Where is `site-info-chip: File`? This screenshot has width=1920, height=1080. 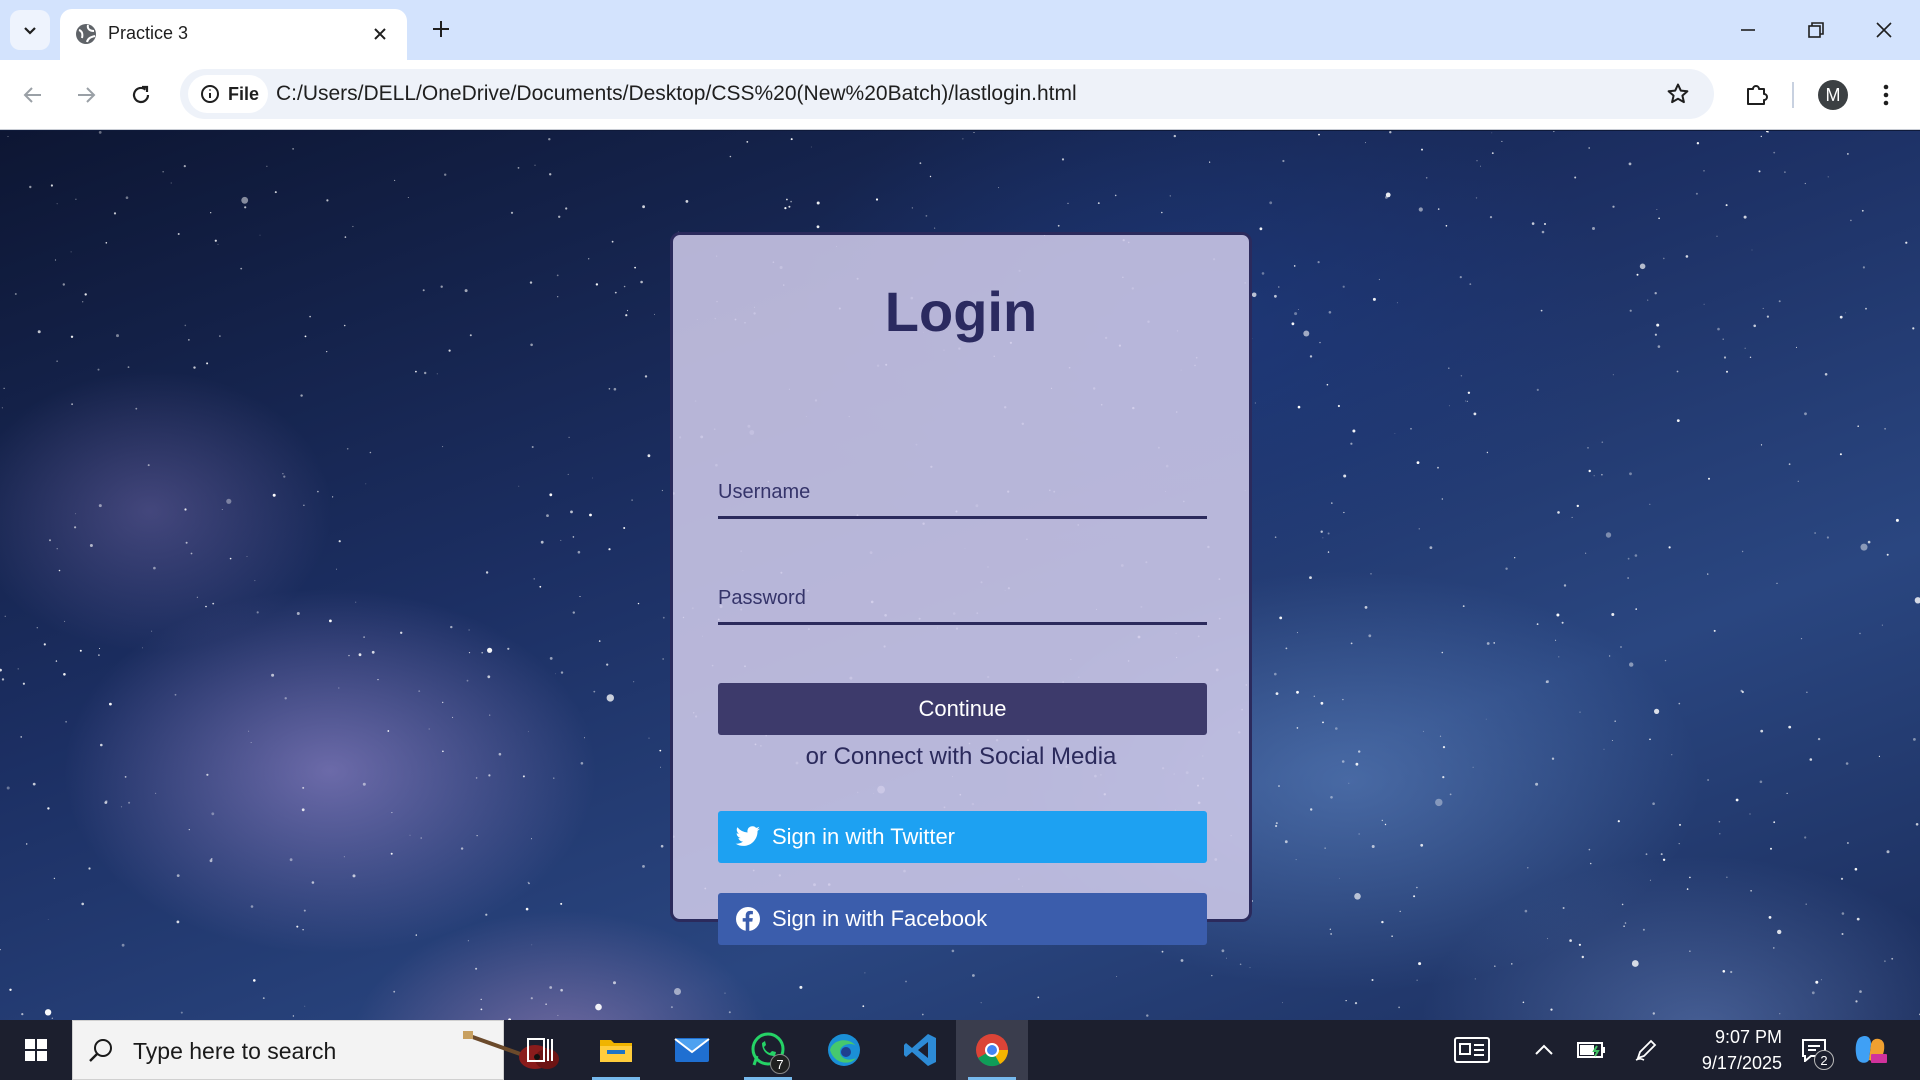 site-info-chip: File is located at coordinates (228, 94).